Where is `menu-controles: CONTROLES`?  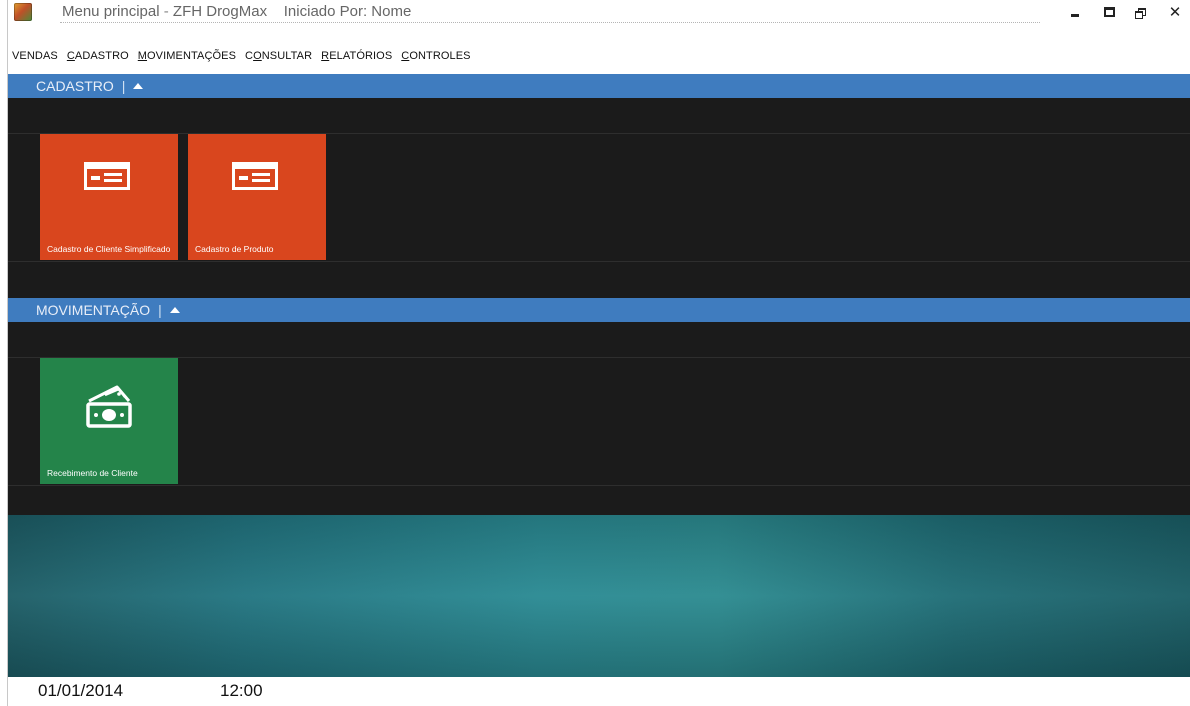 menu-controles: CONTROLES is located at coordinates (435, 56).